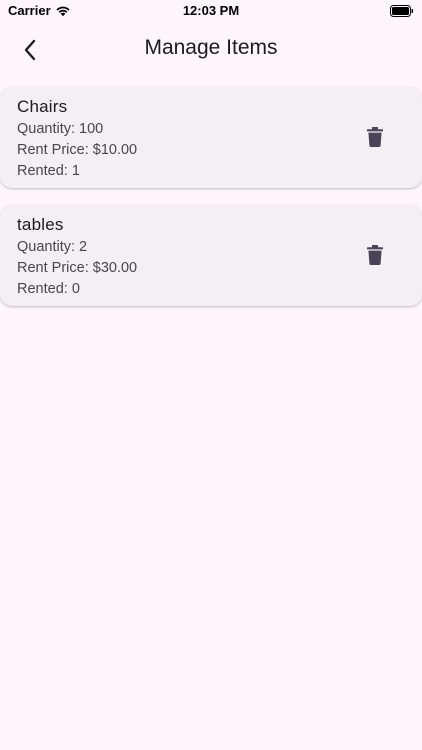 This screenshot has width=422, height=750. What do you see at coordinates (402, 11) in the screenshot?
I see `battery-icon` at bounding box center [402, 11].